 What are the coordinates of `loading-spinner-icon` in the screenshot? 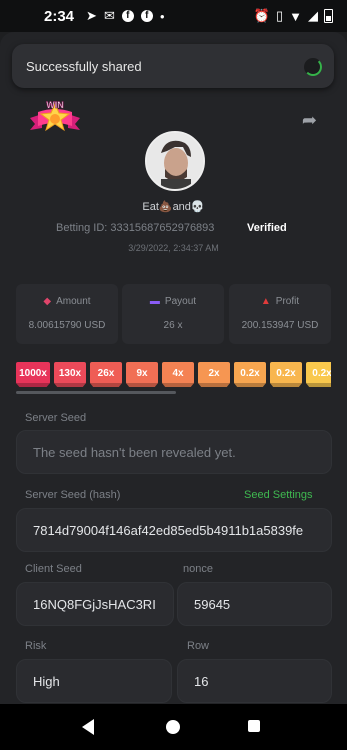 It's located at (313, 67).